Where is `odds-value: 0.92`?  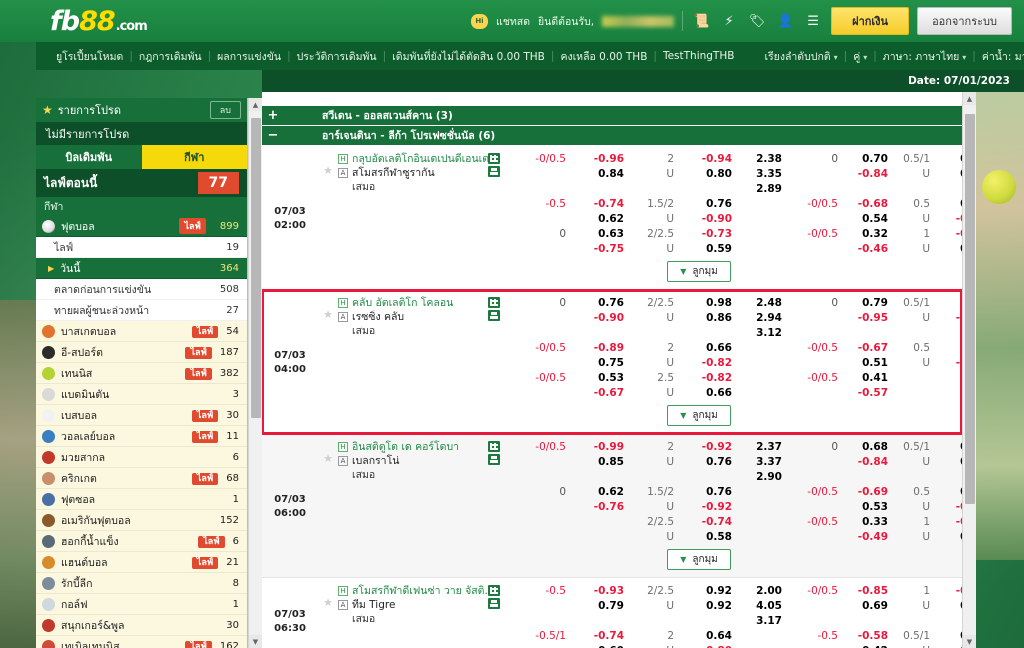
odds-value: 0.92 is located at coordinates (706, 606).